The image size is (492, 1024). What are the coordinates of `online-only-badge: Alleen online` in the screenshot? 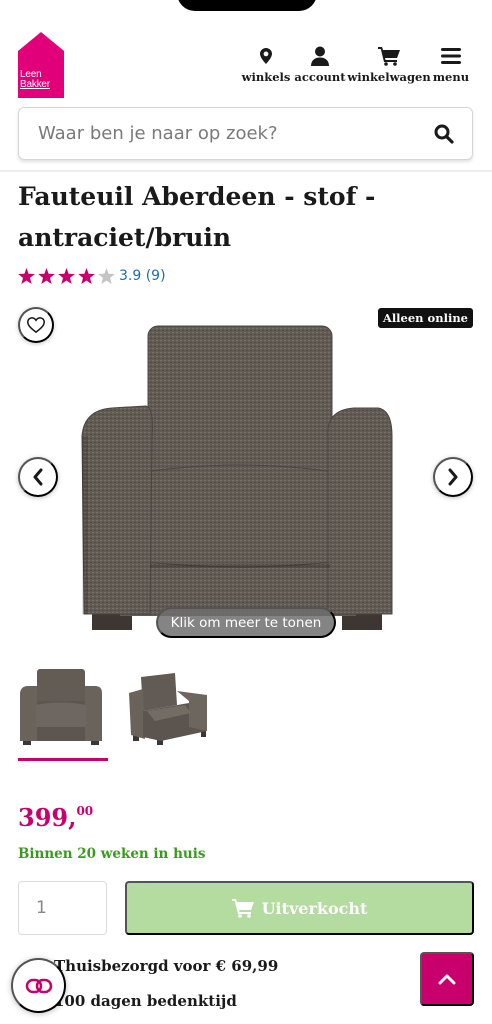 It's located at (425, 318).